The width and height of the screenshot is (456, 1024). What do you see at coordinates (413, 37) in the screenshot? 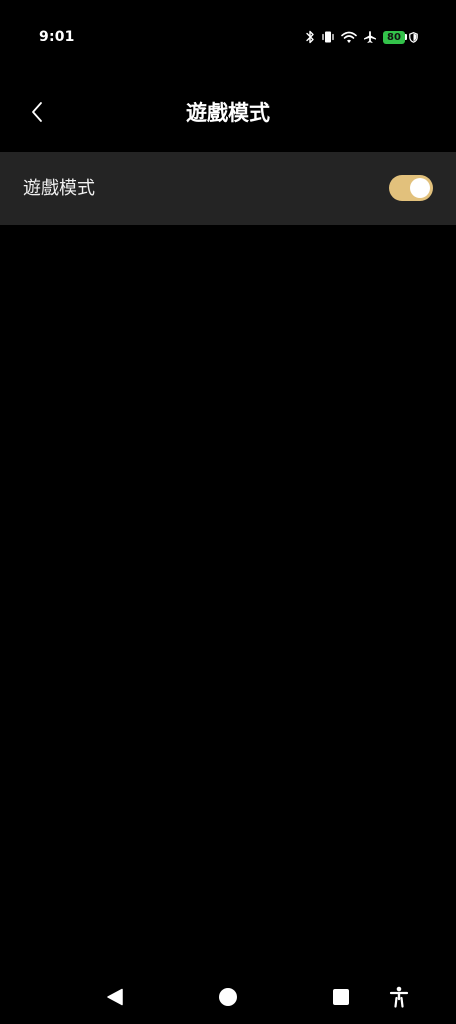
I see `shield-icon` at bounding box center [413, 37].